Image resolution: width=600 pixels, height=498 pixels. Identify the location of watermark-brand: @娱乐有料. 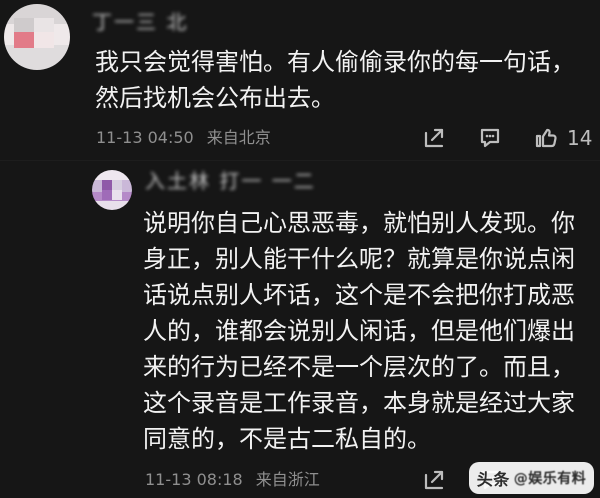
(550, 479).